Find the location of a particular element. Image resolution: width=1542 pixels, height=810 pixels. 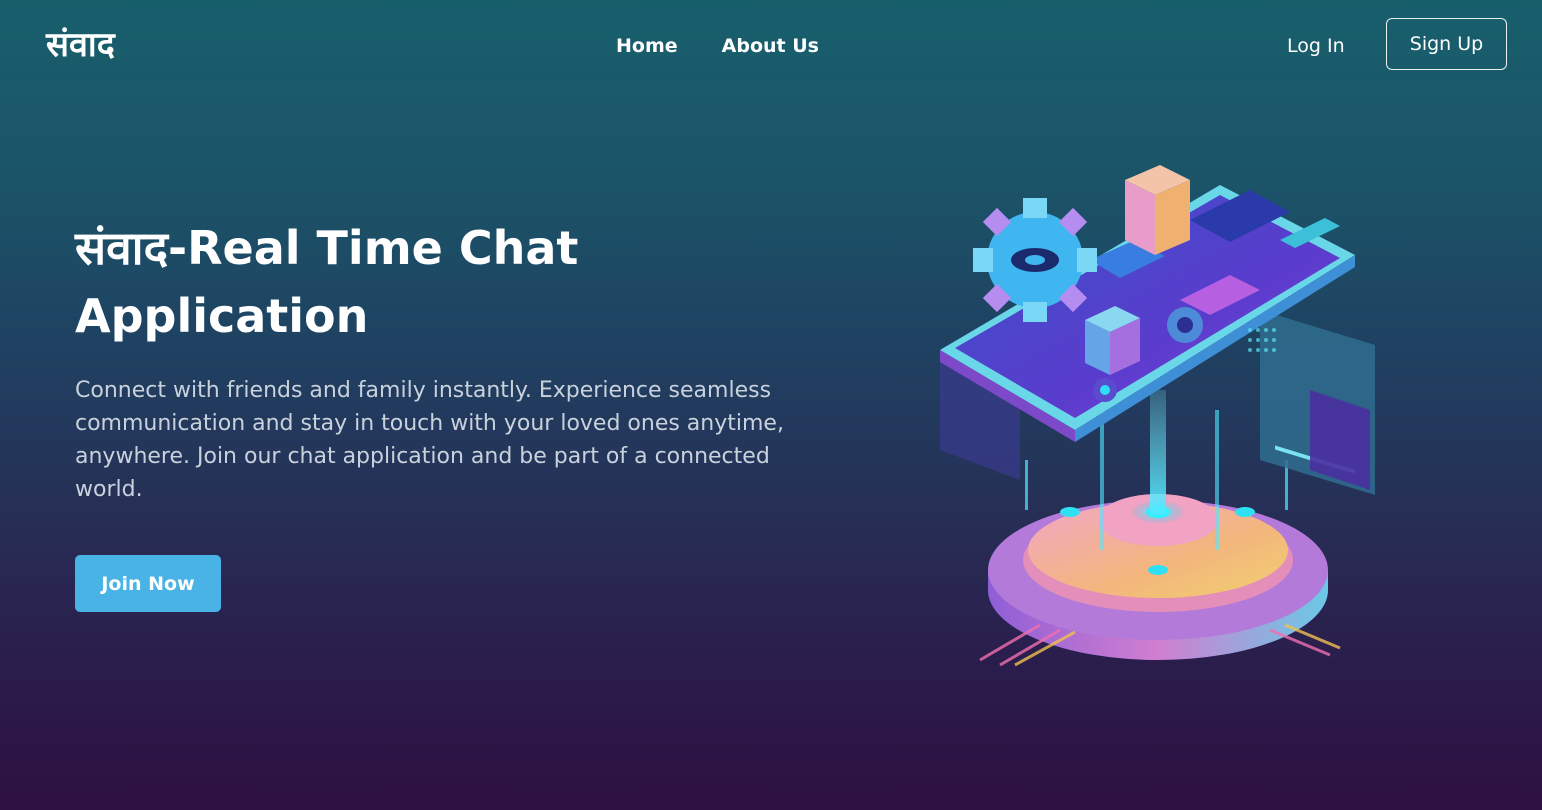

nav-link-home: Home is located at coordinates (647, 46).